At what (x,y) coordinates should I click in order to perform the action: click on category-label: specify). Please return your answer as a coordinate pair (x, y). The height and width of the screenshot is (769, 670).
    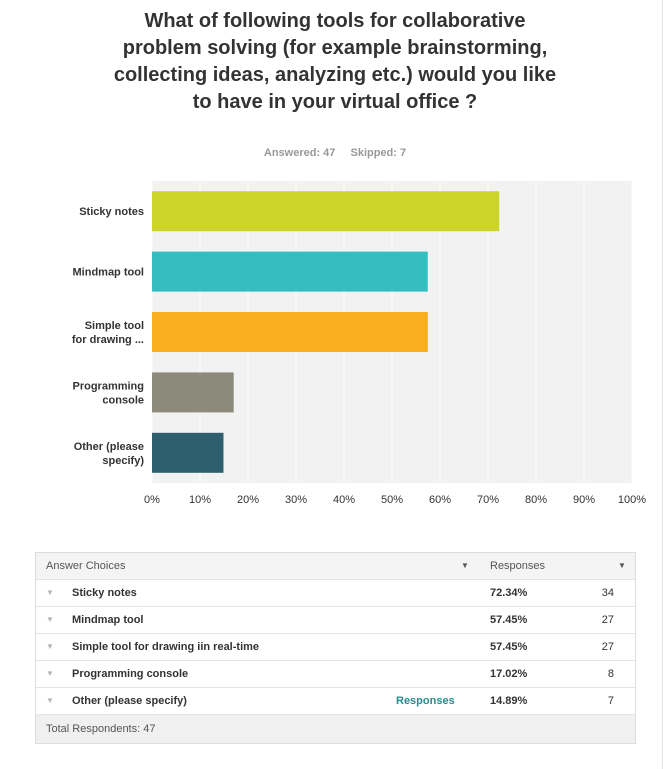
    Looking at the image, I should click on (123, 461).